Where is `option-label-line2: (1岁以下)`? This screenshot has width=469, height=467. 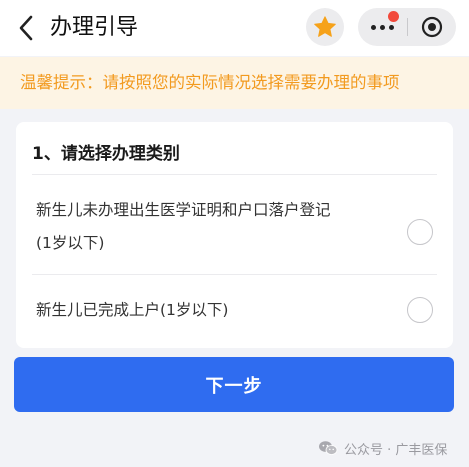
option-label-line2: (1岁以下) is located at coordinates (70, 243).